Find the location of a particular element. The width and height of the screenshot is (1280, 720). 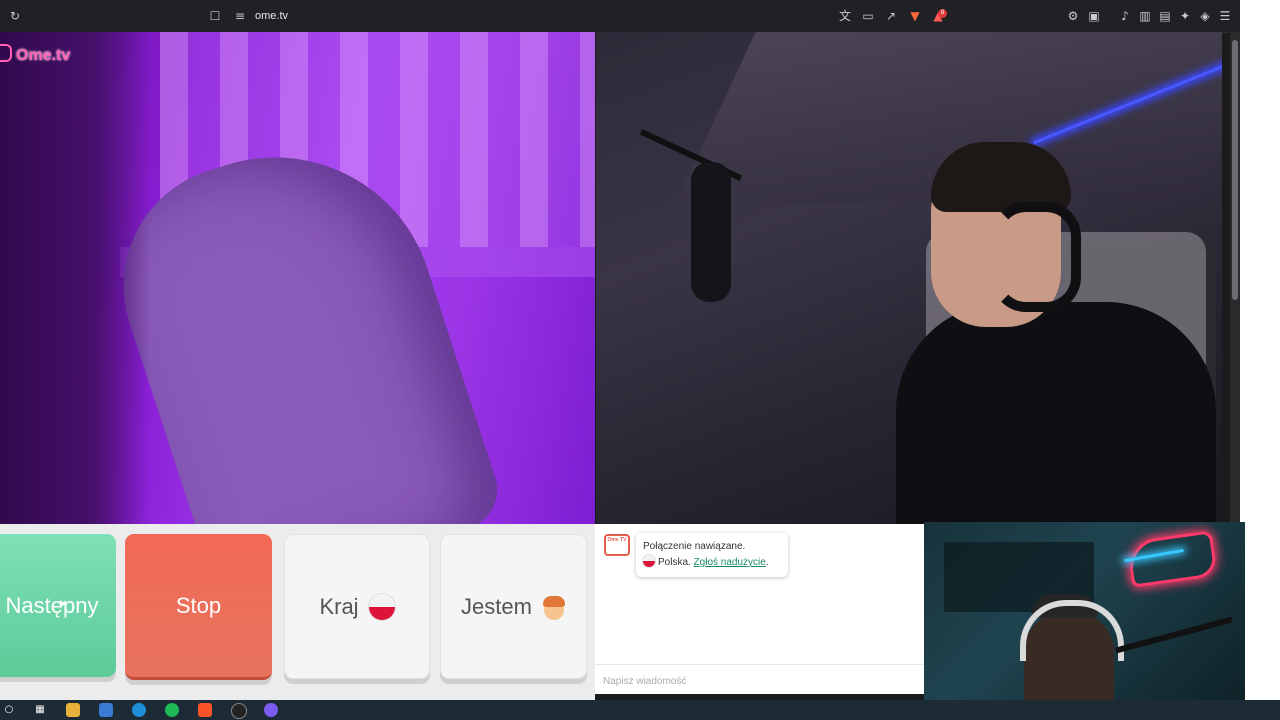

reload-icon: ↻ is located at coordinates (15, 16).